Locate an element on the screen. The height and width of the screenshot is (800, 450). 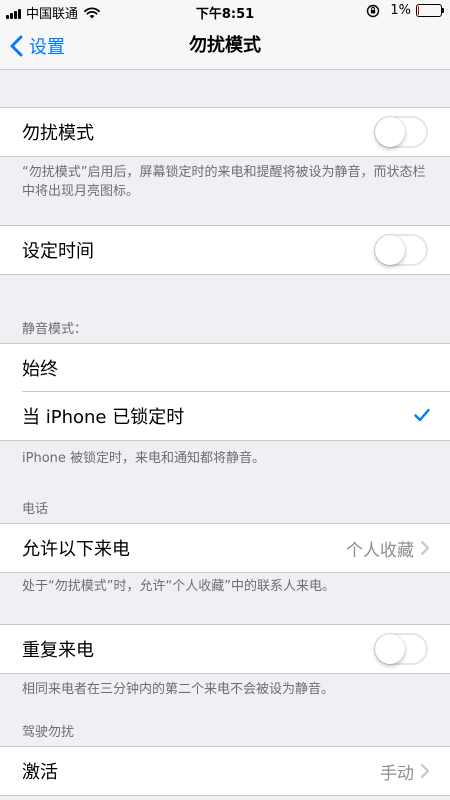
allow-calls-label: 允许以下来电 is located at coordinates (76, 549).